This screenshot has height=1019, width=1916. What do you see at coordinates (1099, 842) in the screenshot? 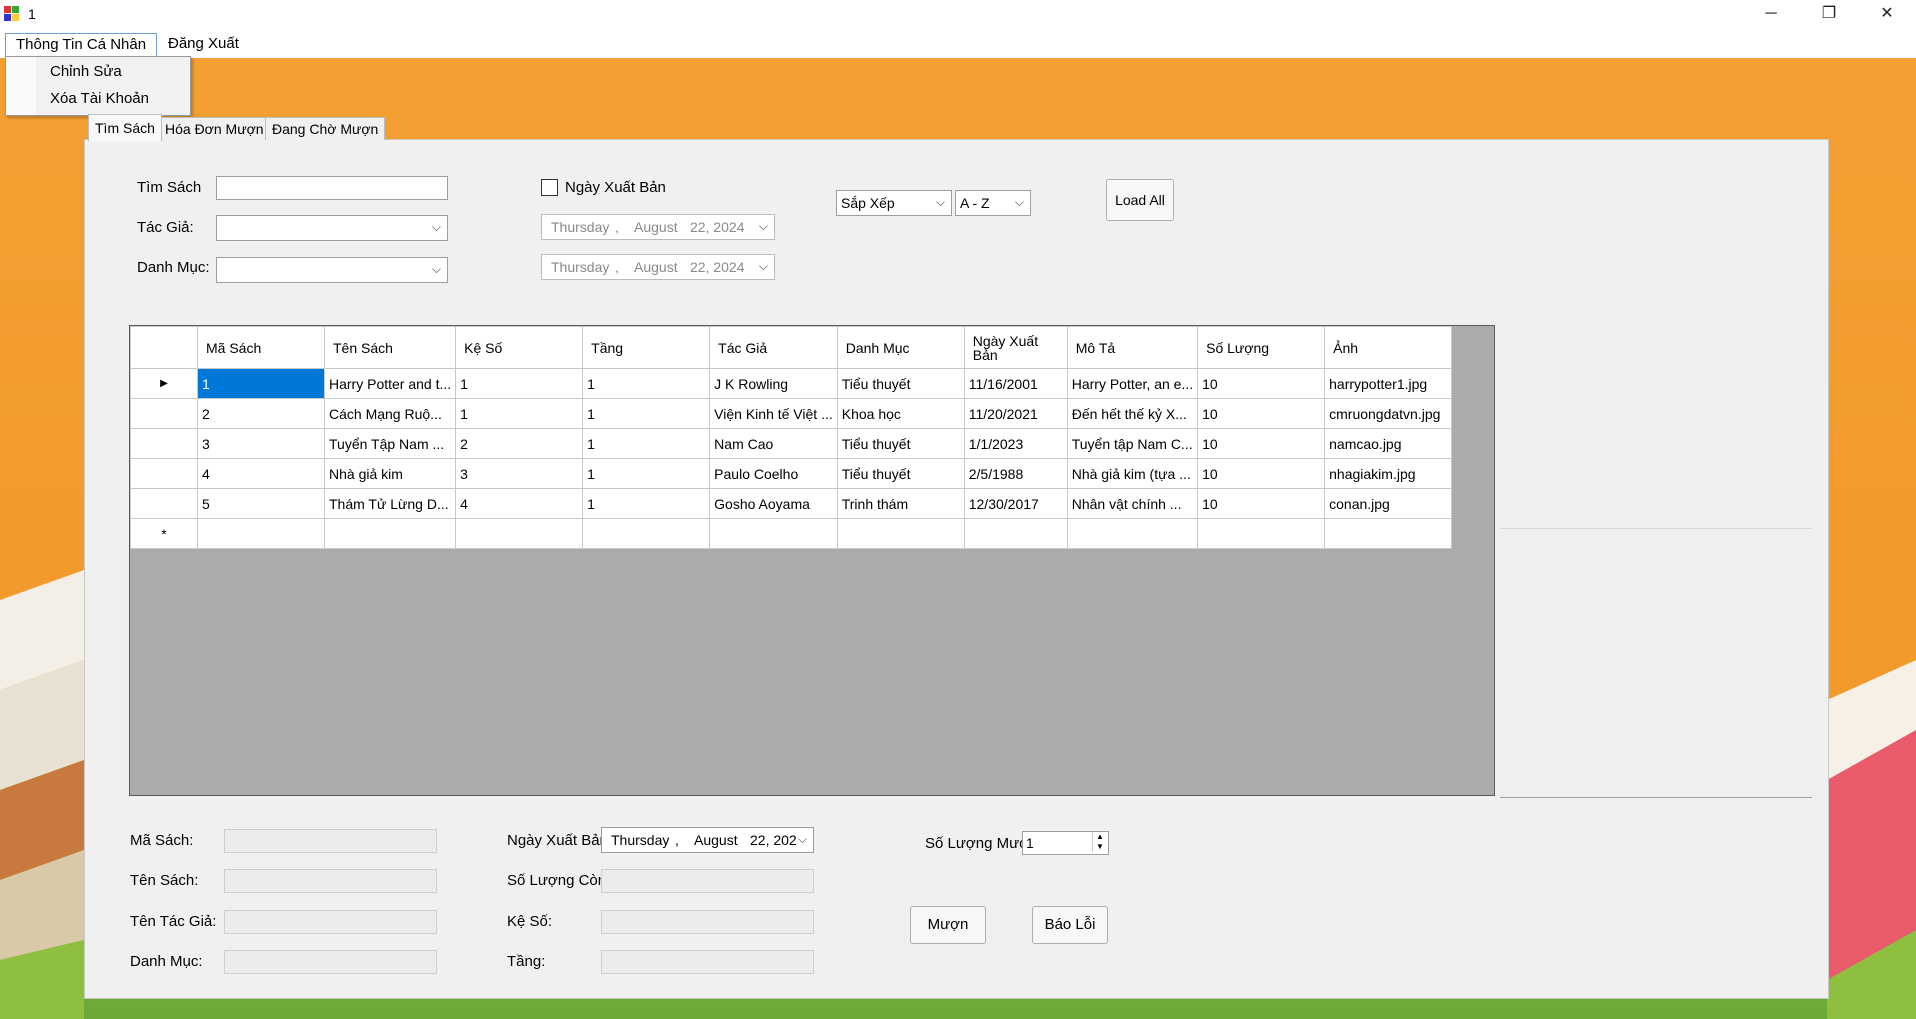
I see `spin-arrows-icon: ▲ ▼` at bounding box center [1099, 842].